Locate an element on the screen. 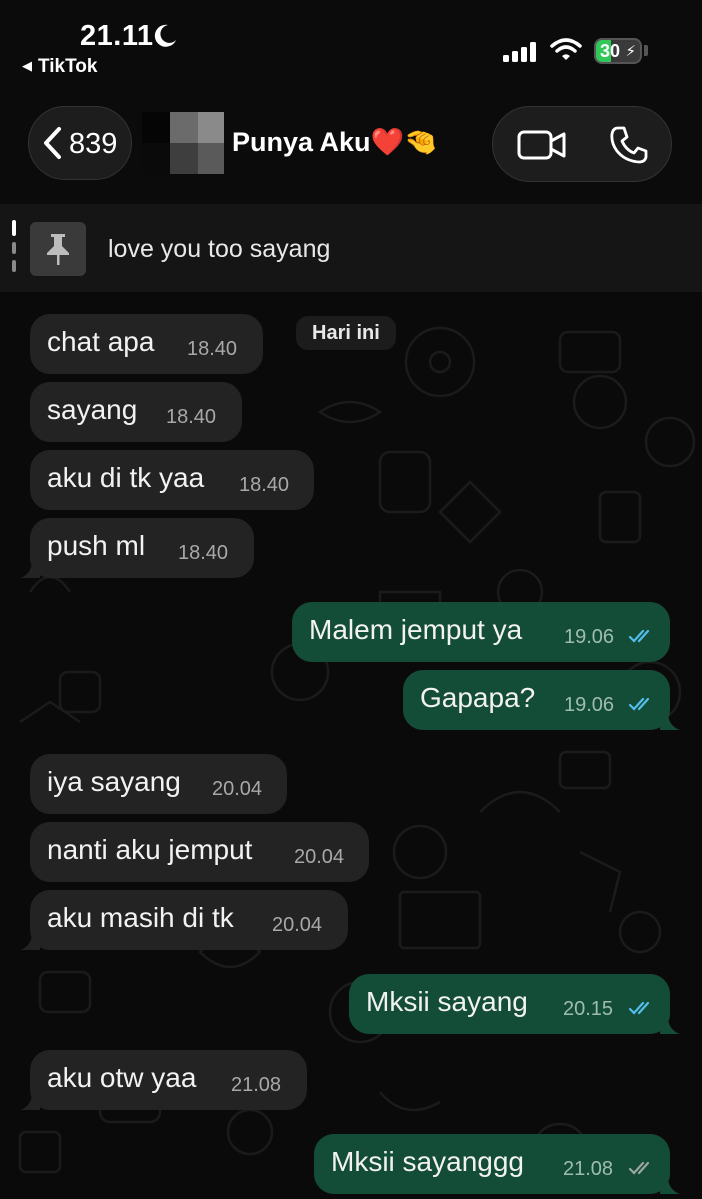  message-text: push ml is located at coordinates (96, 545).